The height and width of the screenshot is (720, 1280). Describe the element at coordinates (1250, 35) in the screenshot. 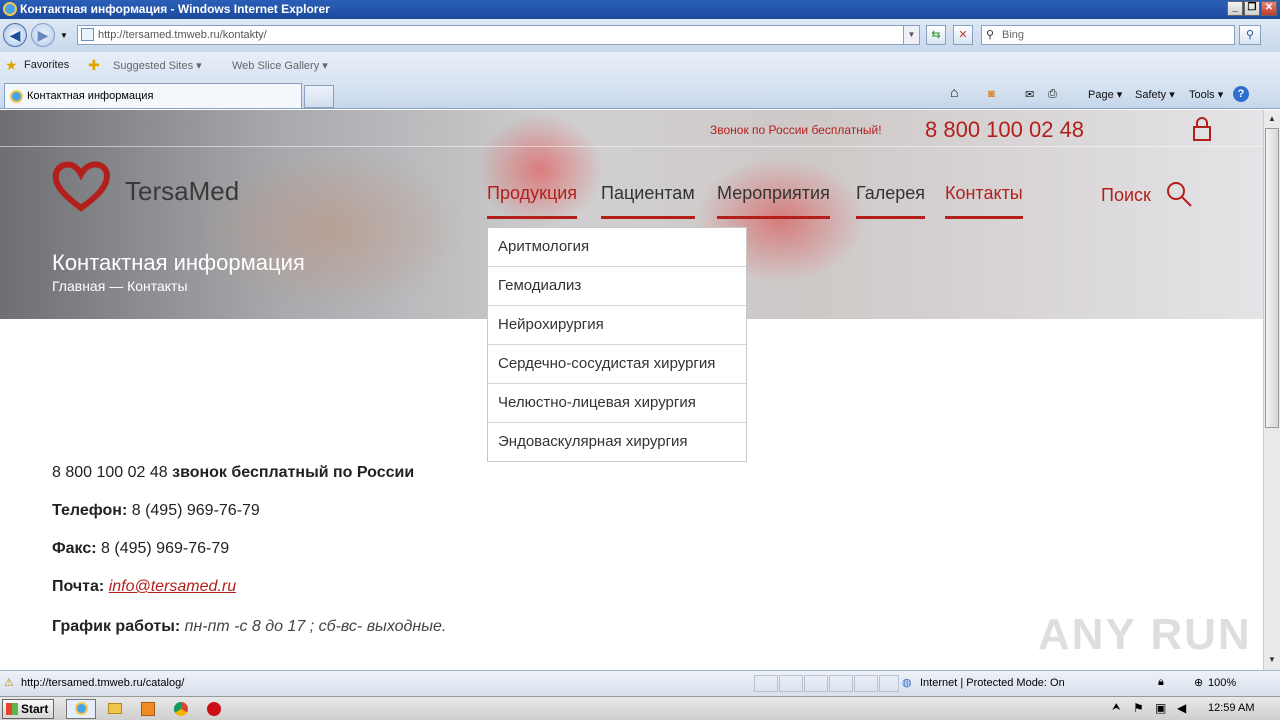

I see `search-go-button: ⚲` at that location.